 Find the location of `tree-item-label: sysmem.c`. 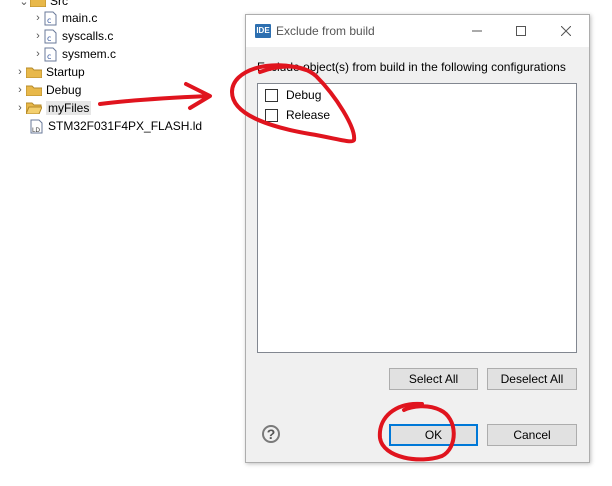

tree-item-label: sysmem.c is located at coordinates (89, 54).